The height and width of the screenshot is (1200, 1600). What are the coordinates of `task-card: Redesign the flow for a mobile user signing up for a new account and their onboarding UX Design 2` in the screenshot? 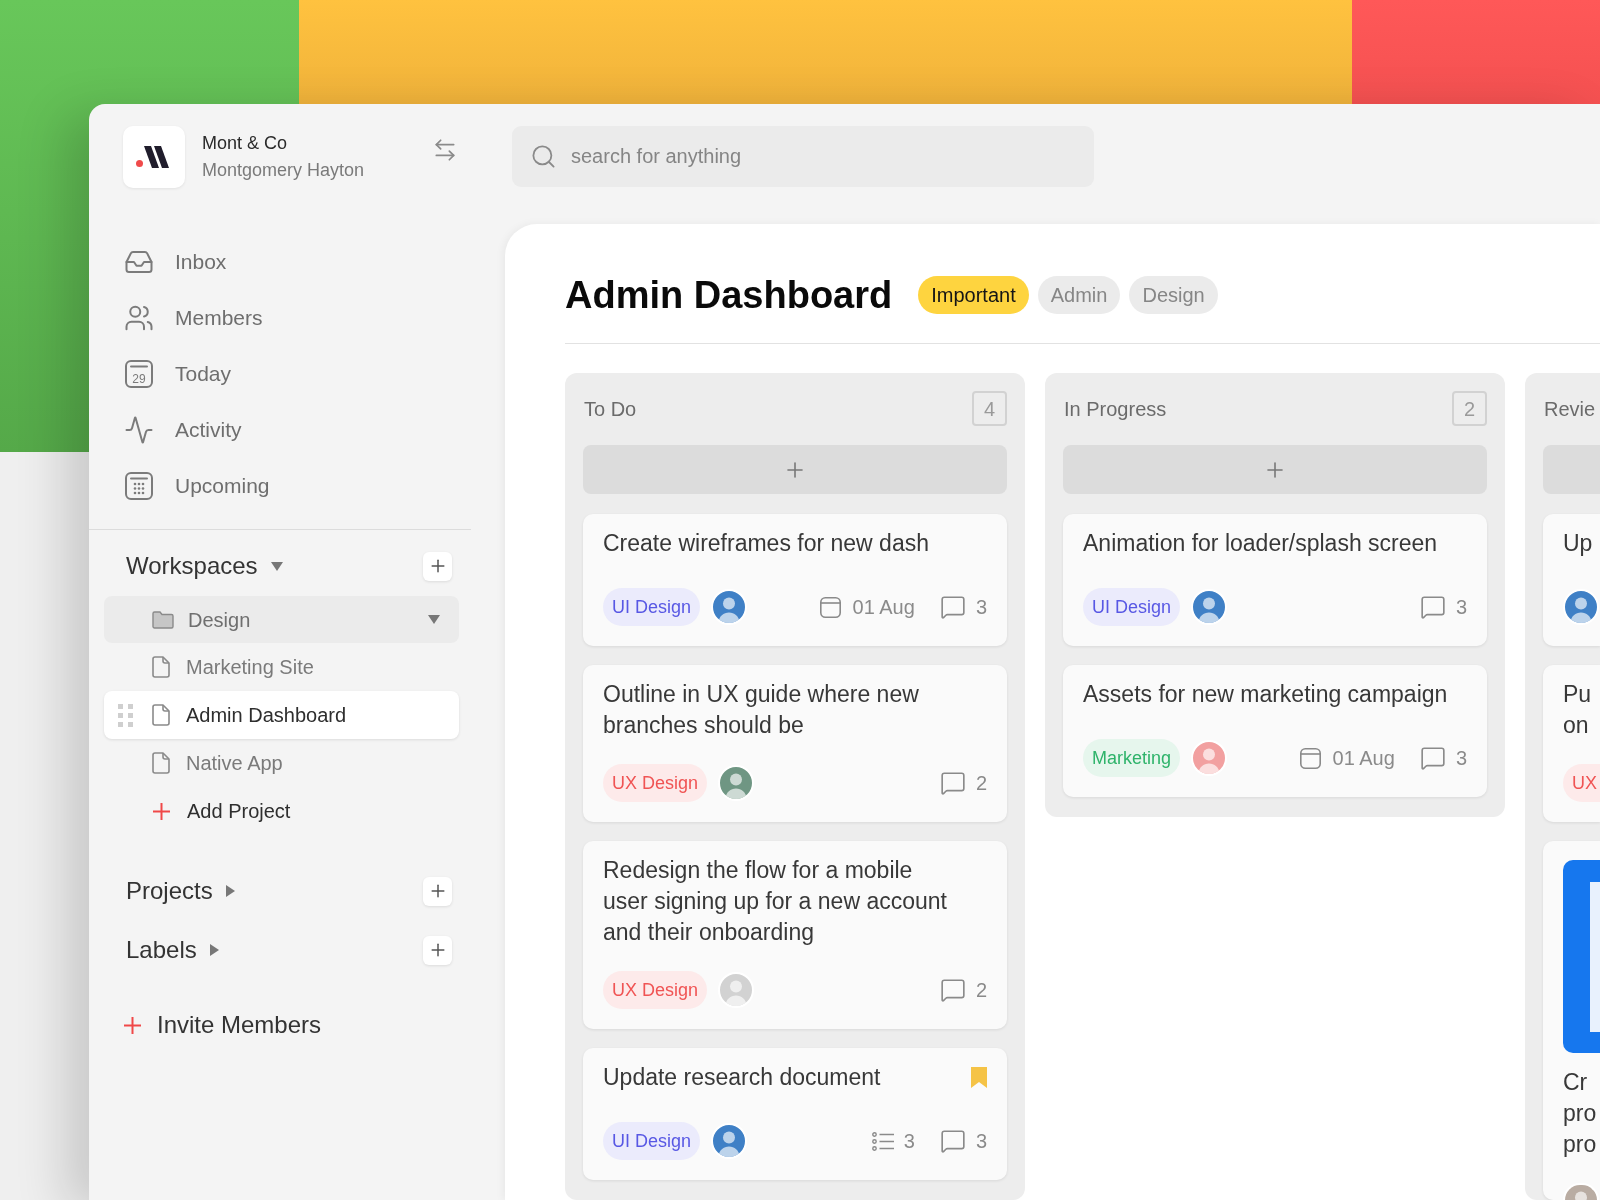 It's located at (795, 935).